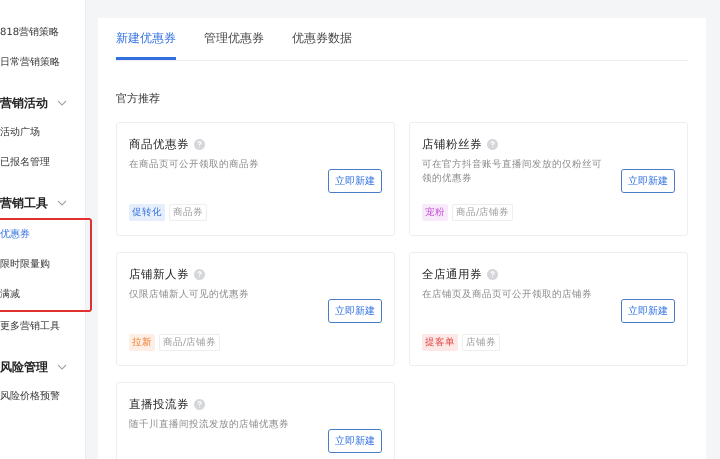  What do you see at coordinates (138, 98) in the screenshot?
I see `section-title: 官方推荐` at bounding box center [138, 98].